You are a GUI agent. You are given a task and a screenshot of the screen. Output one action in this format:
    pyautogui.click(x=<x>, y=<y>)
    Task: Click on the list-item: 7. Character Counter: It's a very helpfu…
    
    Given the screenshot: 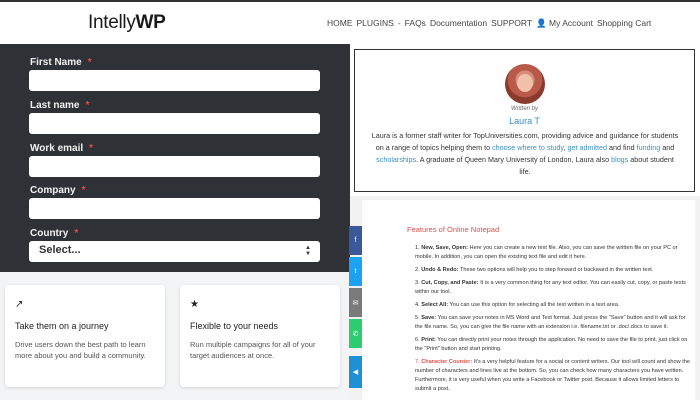 What is the action you would take?
    pyautogui.click(x=552, y=375)
    